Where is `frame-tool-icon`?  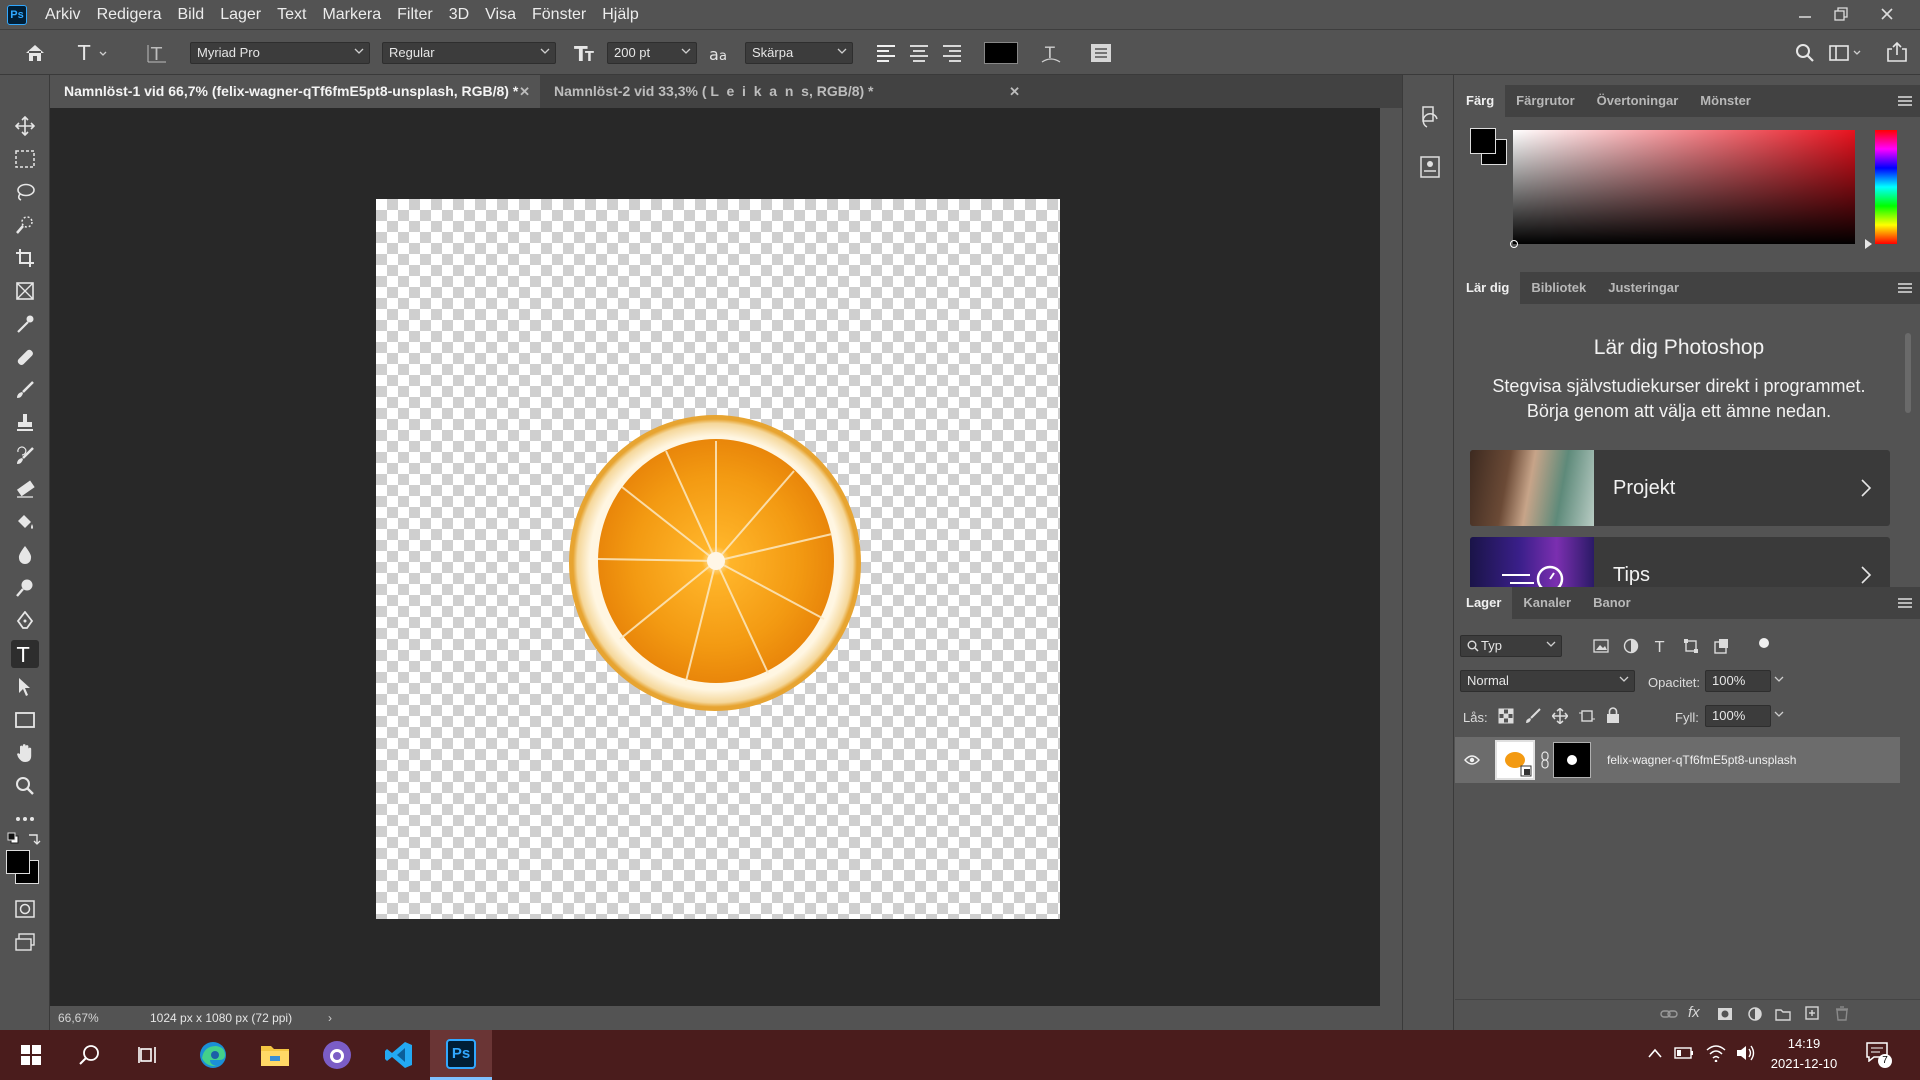
frame-tool-icon is located at coordinates (25, 291).